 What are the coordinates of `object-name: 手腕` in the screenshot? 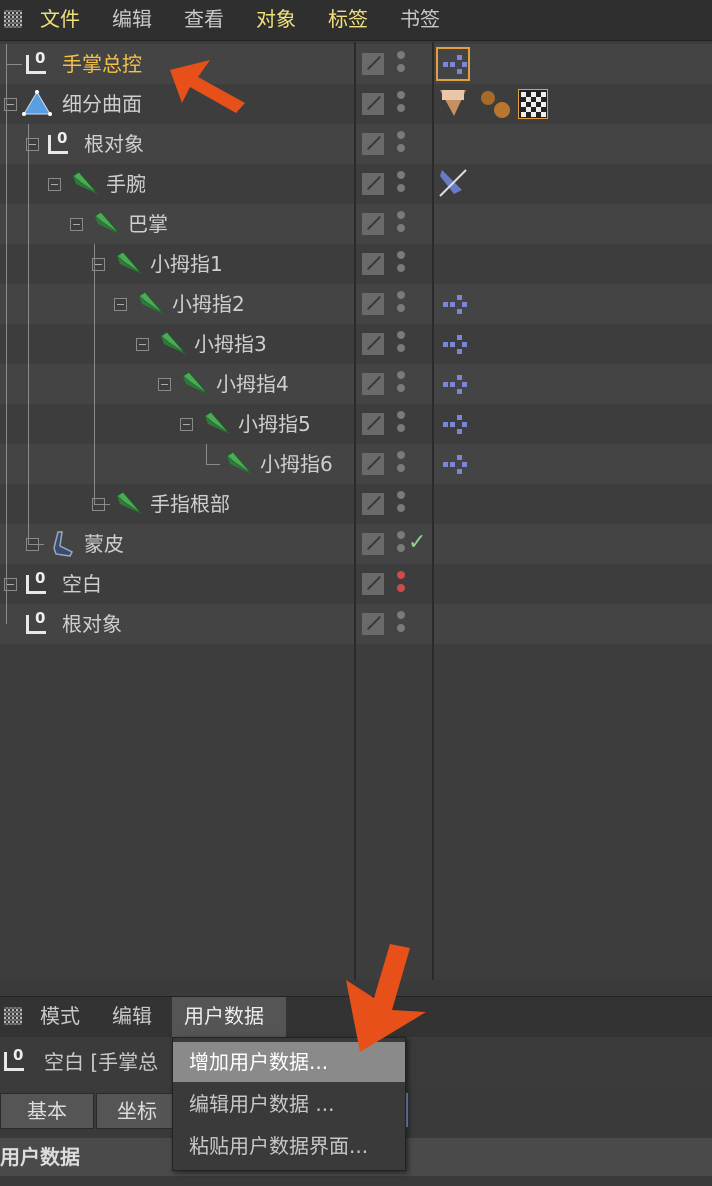 It's located at (126, 184).